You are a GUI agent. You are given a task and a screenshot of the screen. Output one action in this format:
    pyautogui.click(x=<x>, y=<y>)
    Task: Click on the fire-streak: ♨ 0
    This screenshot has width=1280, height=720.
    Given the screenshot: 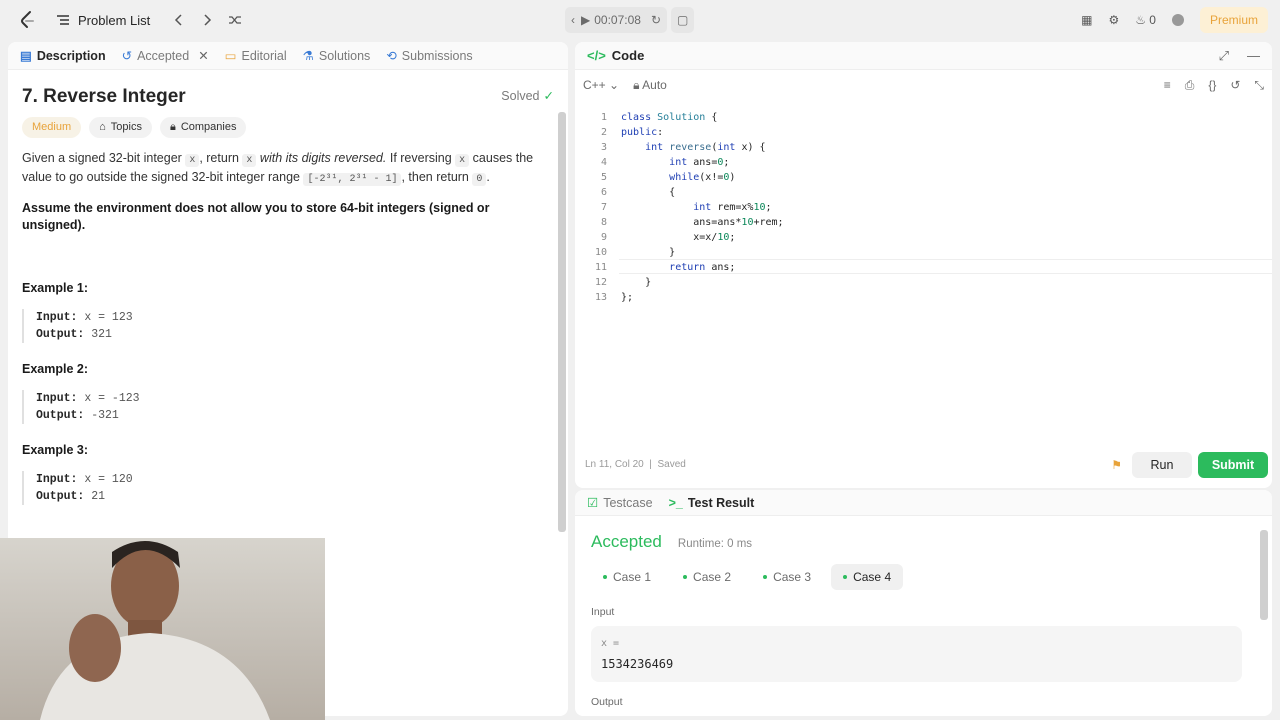 What is the action you would take?
    pyautogui.click(x=1145, y=20)
    